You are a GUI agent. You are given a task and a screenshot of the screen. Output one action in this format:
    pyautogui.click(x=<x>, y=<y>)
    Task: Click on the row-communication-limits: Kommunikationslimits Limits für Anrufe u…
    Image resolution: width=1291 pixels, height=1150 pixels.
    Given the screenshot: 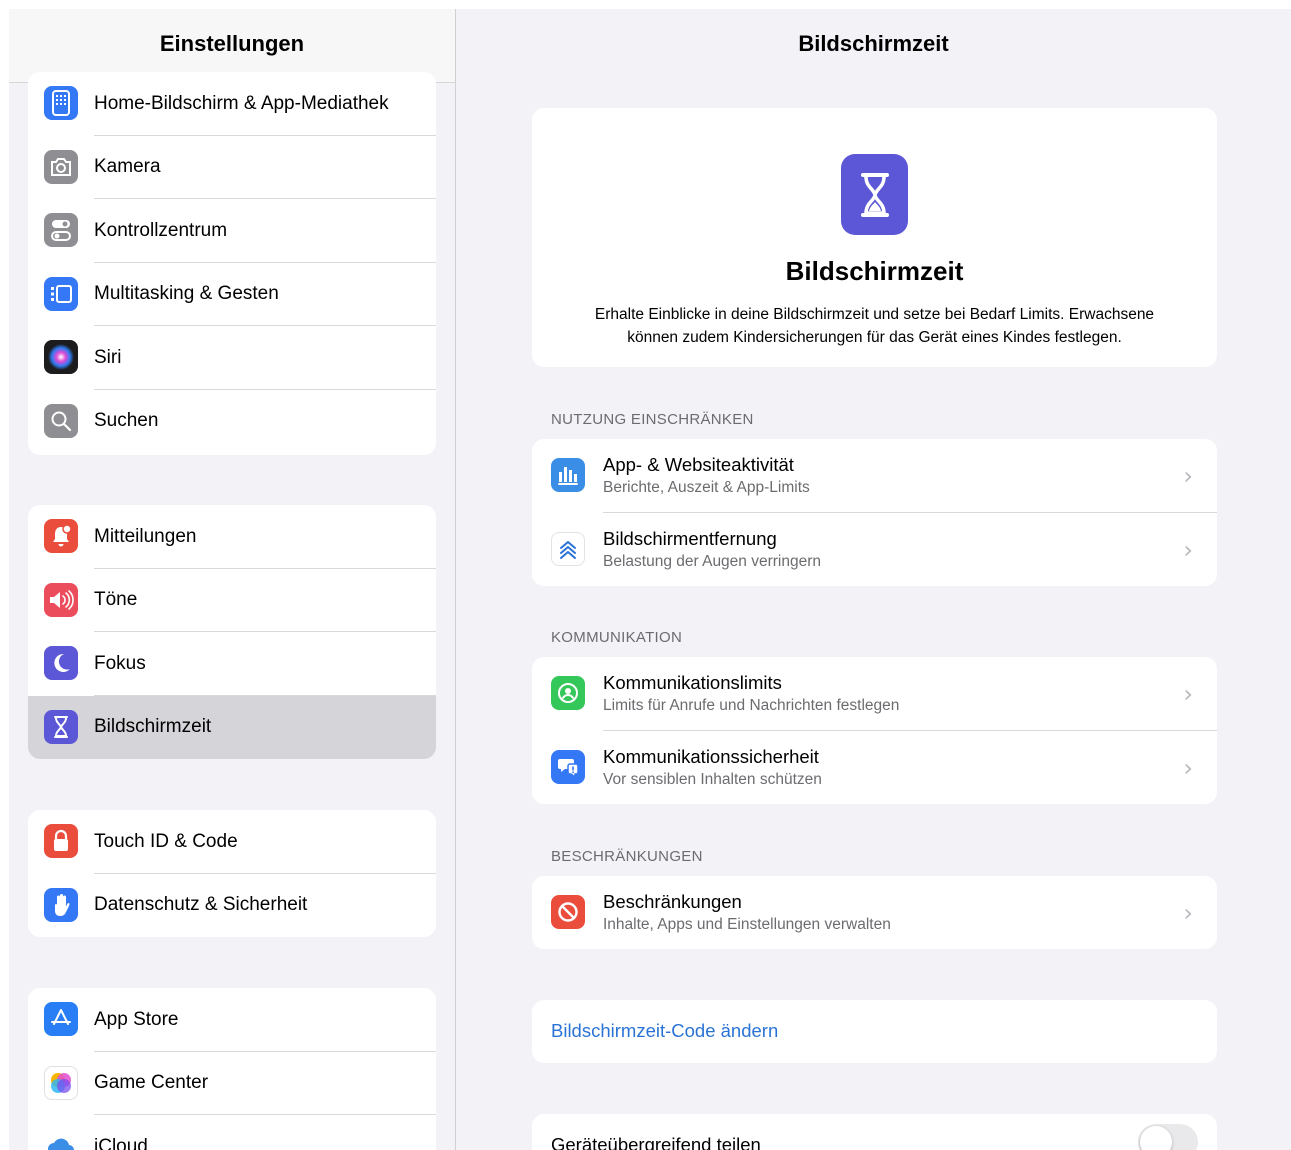 What is the action you would take?
    pyautogui.click(x=874, y=694)
    